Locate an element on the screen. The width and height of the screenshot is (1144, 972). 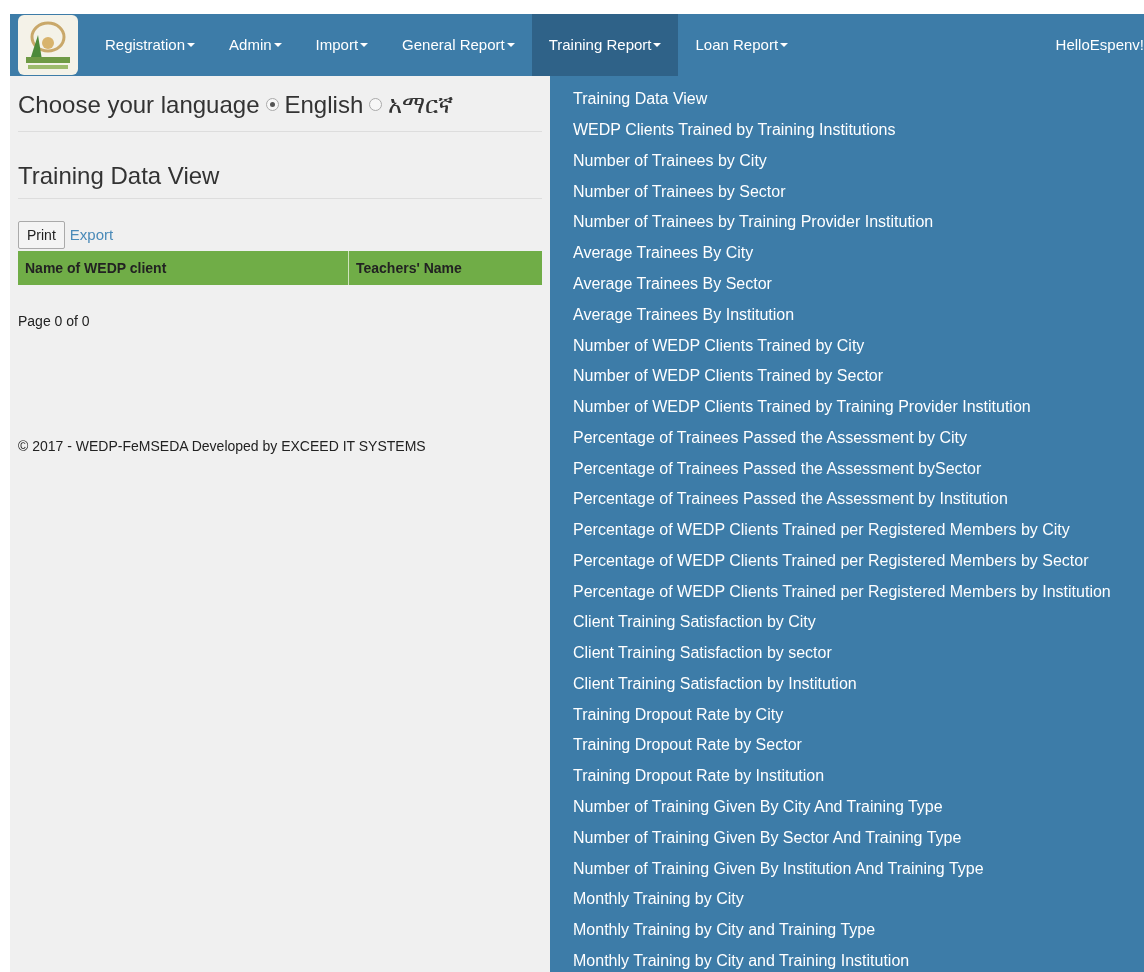
dropdown-item: Number of Training Given By Sector And Training Type is located at coordinates (847, 838).